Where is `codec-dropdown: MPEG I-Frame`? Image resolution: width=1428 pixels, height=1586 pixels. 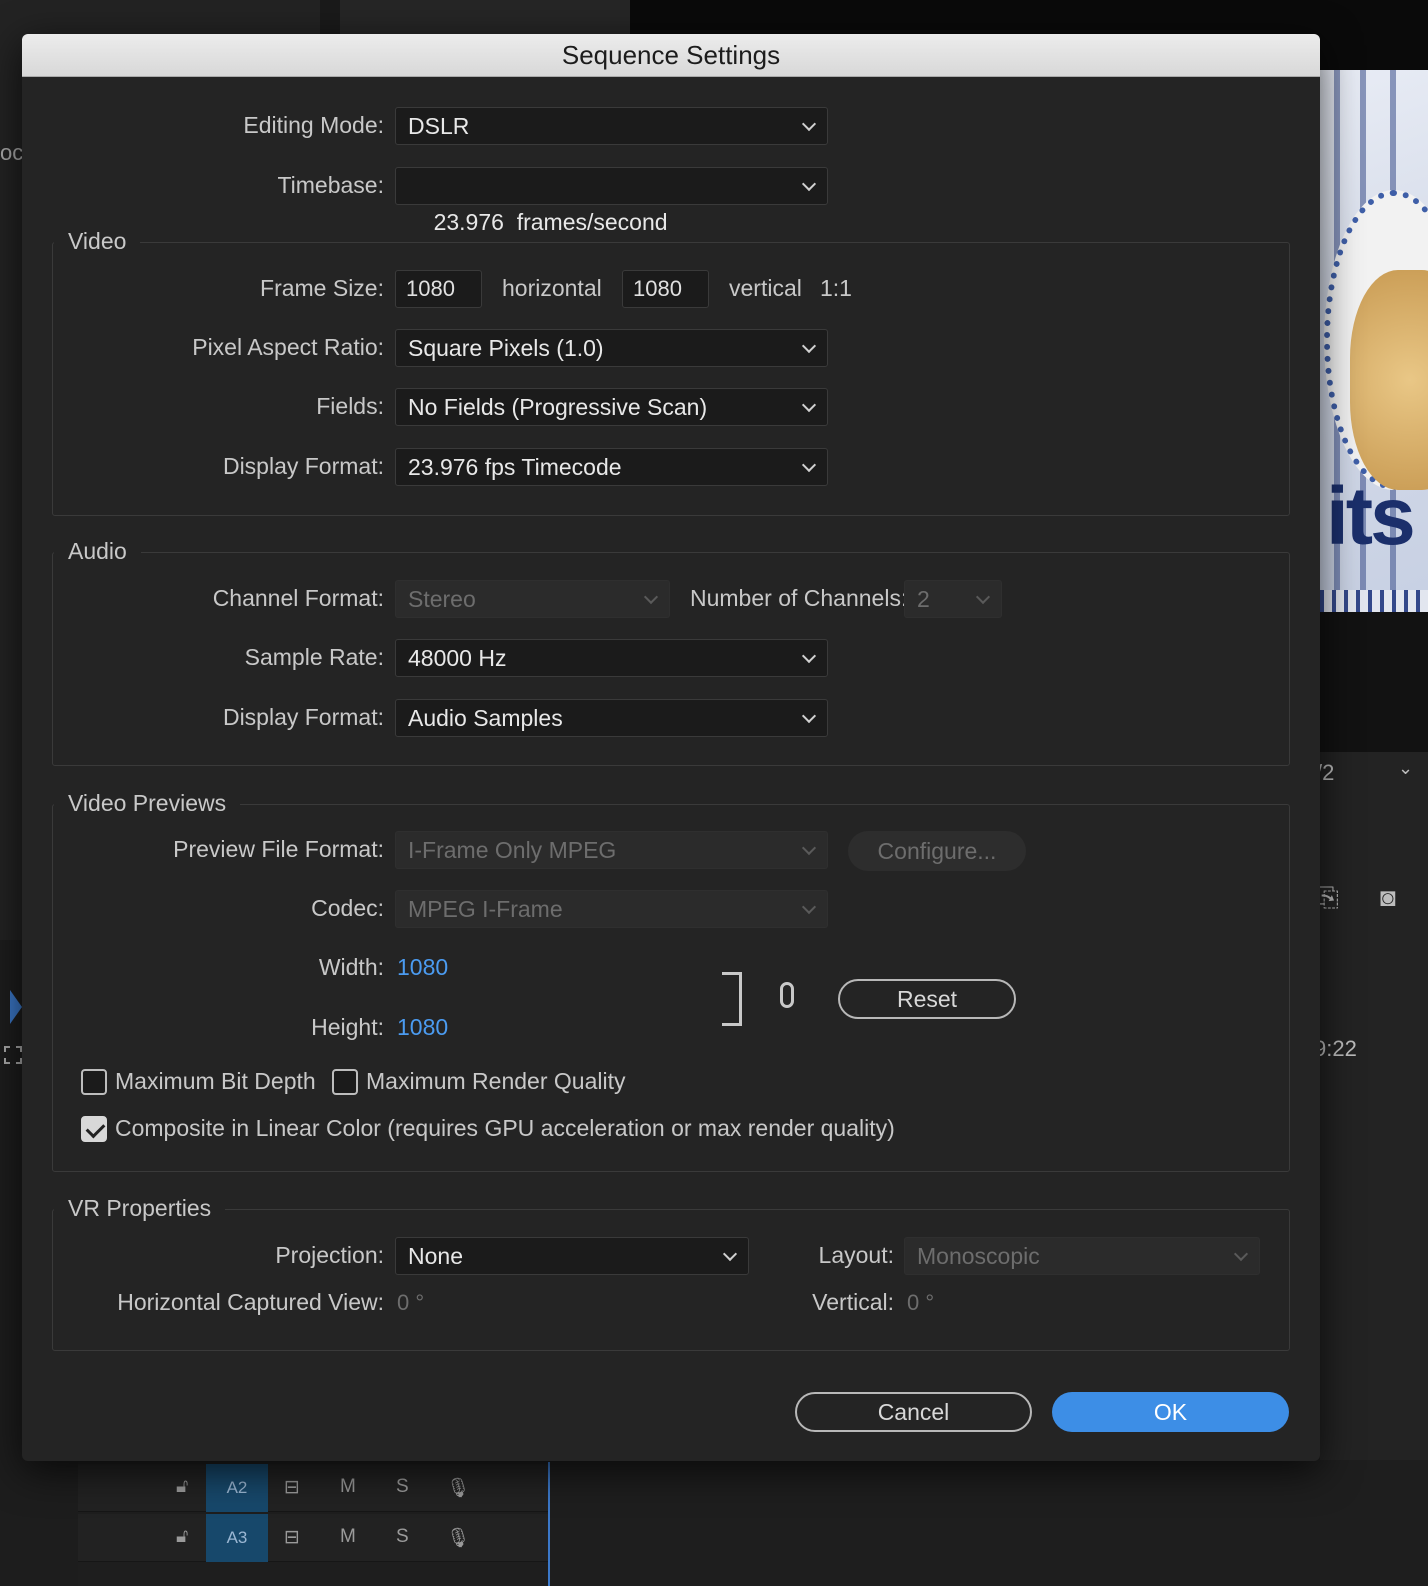
codec-dropdown: MPEG I-Frame is located at coordinates (611, 909).